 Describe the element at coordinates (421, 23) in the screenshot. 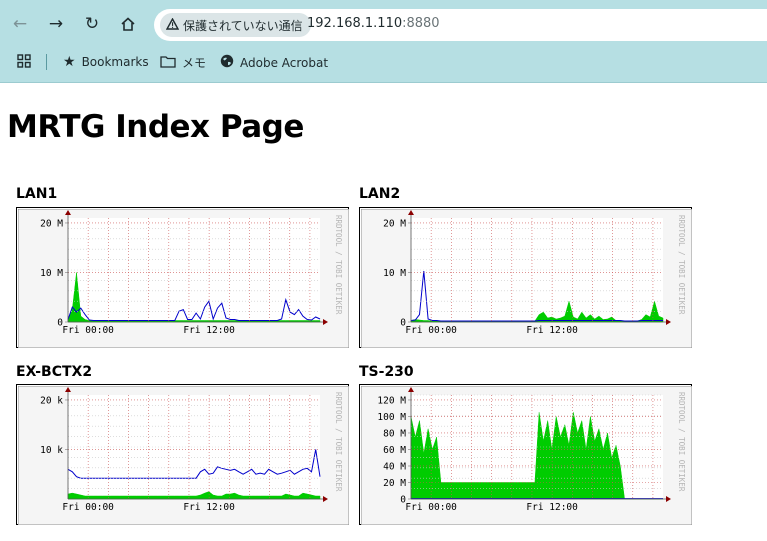

I see `url-port: :8880` at that location.